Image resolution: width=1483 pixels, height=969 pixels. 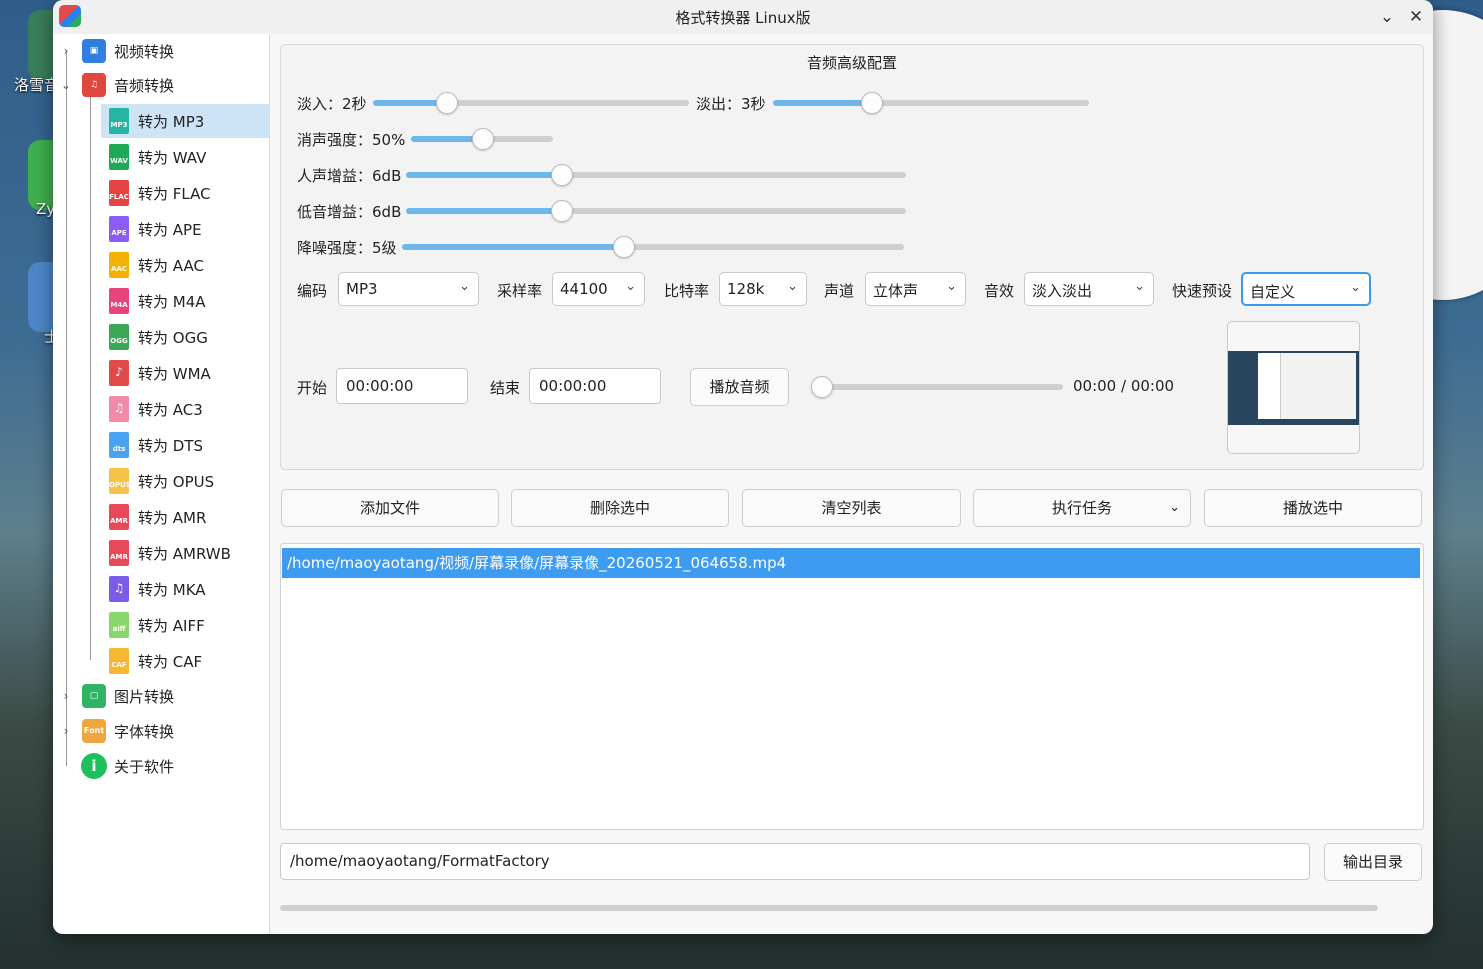 I want to click on preview-thumbnail, so click(x=1293, y=388).